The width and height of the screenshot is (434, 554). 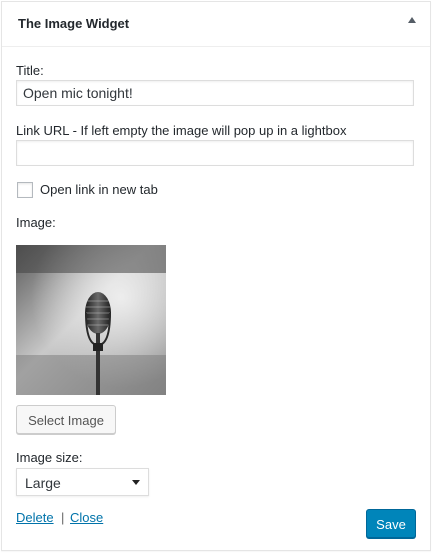 I want to click on microphone-image, so click(x=91, y=320).